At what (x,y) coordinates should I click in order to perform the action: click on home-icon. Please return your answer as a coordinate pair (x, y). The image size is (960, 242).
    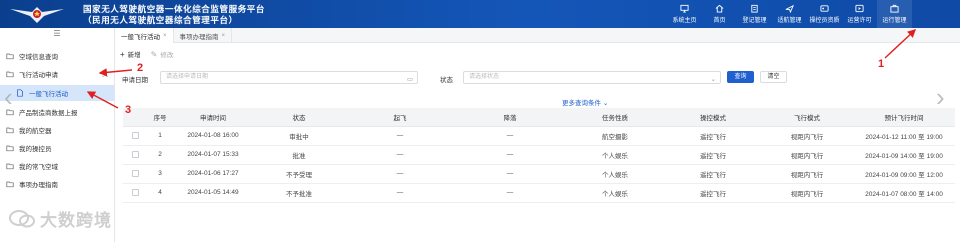
    Looking at the image, I should click on (719, 8).